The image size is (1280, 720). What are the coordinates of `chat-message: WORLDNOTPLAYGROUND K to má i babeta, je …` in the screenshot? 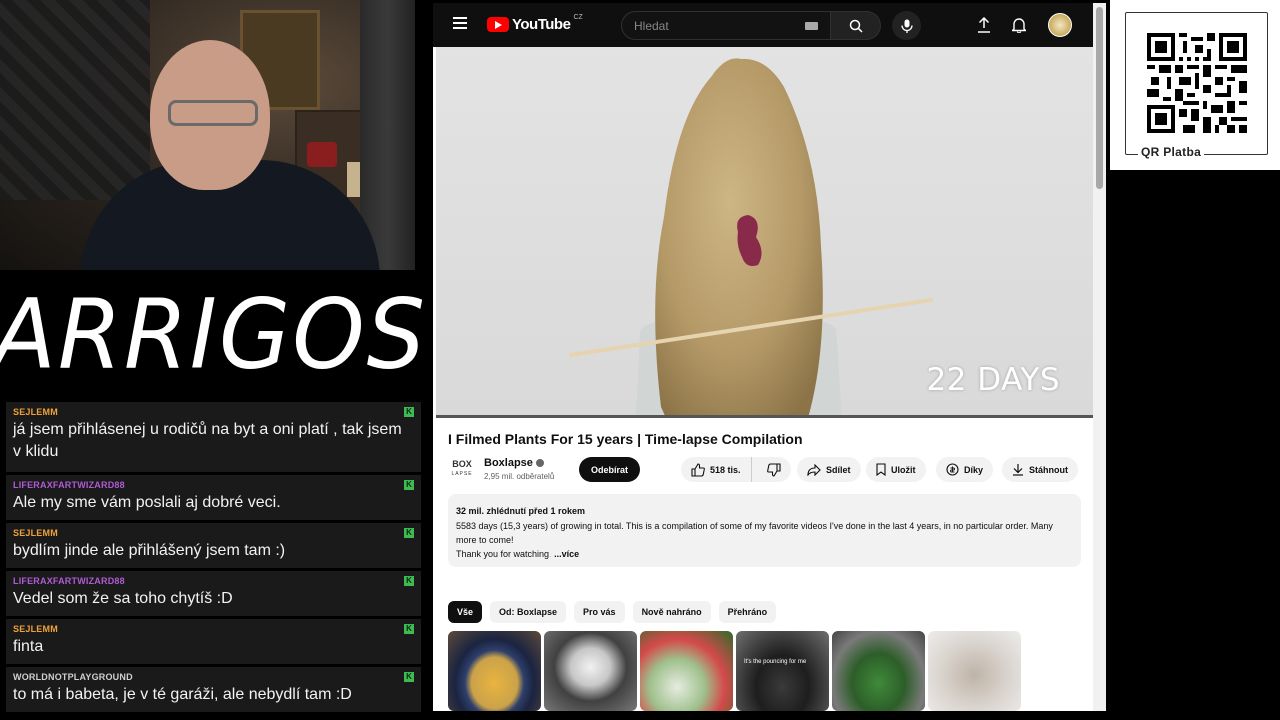 It's located at (213, 689).